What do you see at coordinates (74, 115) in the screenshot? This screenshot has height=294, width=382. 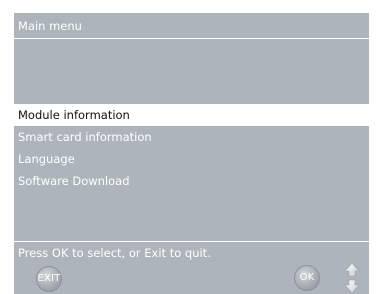 I see `menu-item-label: Module information` at bounding box center [74, 115].